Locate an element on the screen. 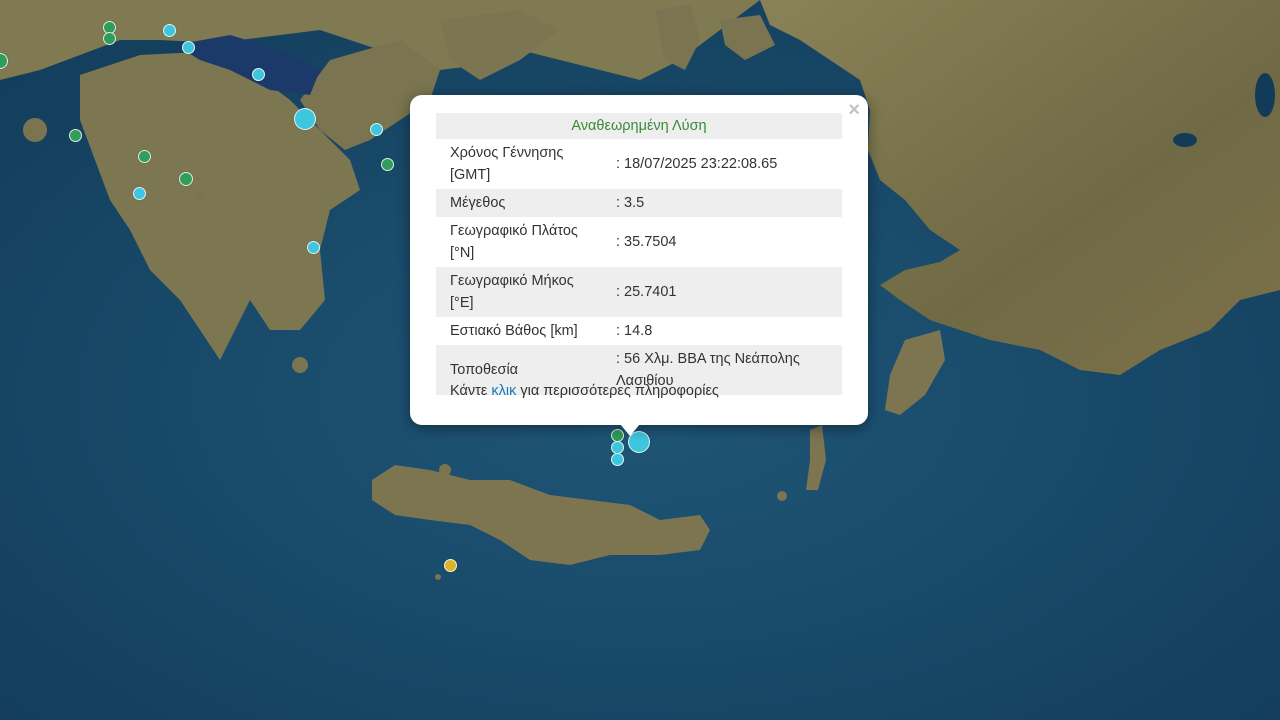  table-row: Γεωγραφικό Μήκος [°E] : 25.7401 is located at coordinates (639, 292).